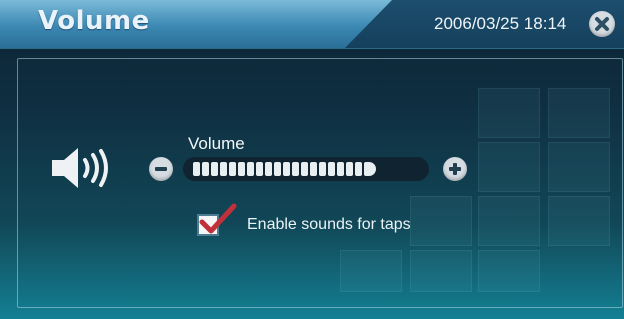 The width and height of the screenshot is (624, 319). I want to click on speaker-icon, so click(80, 168).